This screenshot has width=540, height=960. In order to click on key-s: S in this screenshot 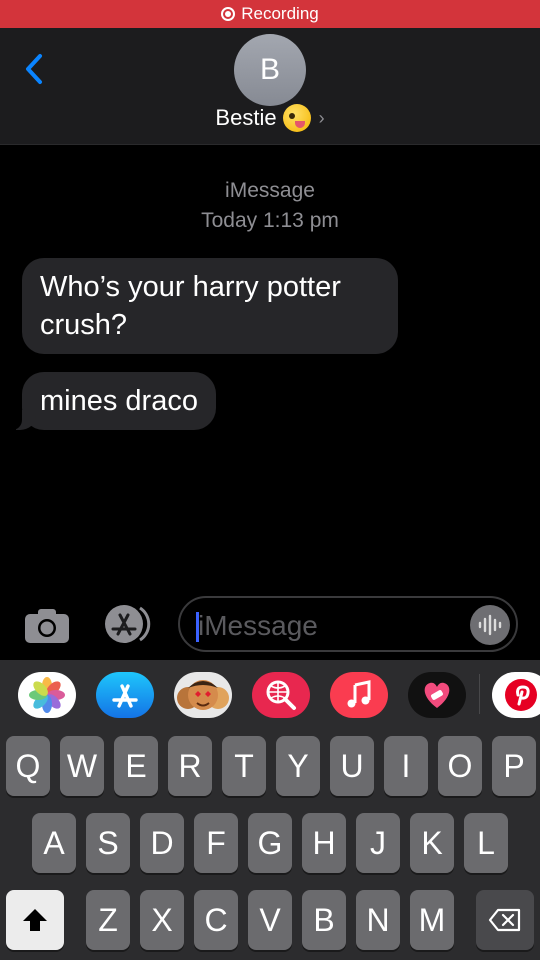, I will do `click(108, 843)`.